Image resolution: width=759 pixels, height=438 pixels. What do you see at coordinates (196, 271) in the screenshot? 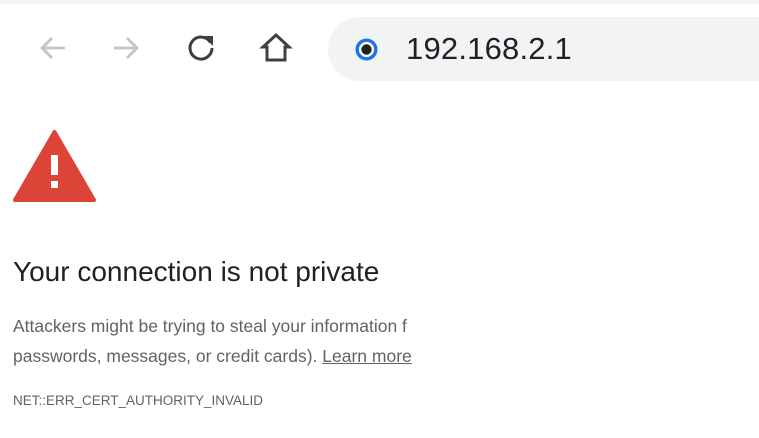
I see `page-title: Your connection is not private` at bounding box center [196, 271].